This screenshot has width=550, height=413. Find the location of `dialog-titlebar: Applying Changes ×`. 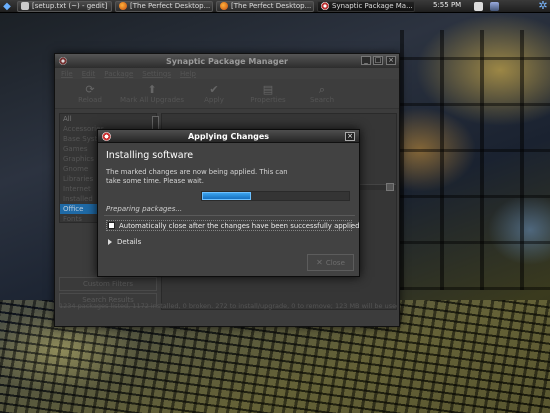

dialog-titlebar: Applying Changes × is located at coordinates (228, 136).